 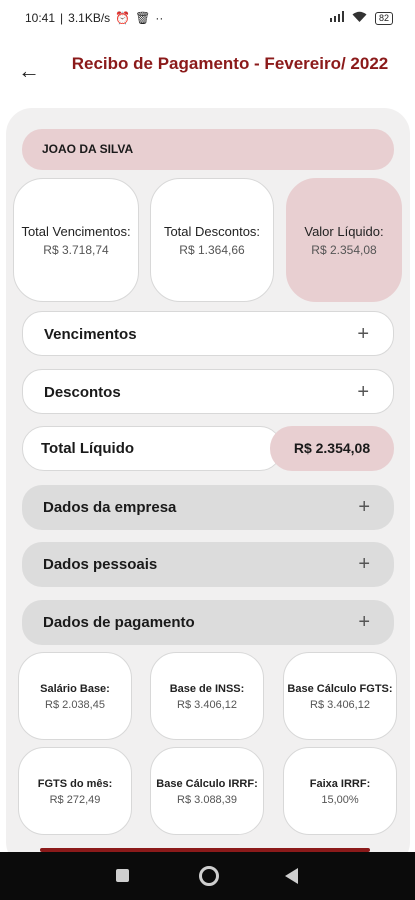 I want to click on wifi-icon, so click(x=359, y=18).